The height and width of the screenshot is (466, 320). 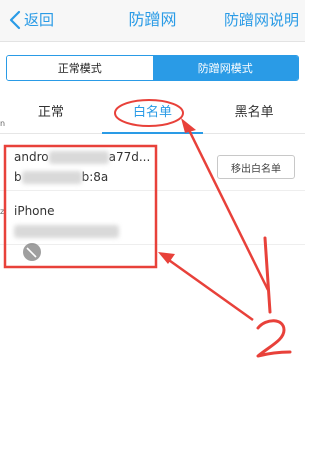 I want to click on device-name: iPhone, so click(x=34, y=211).